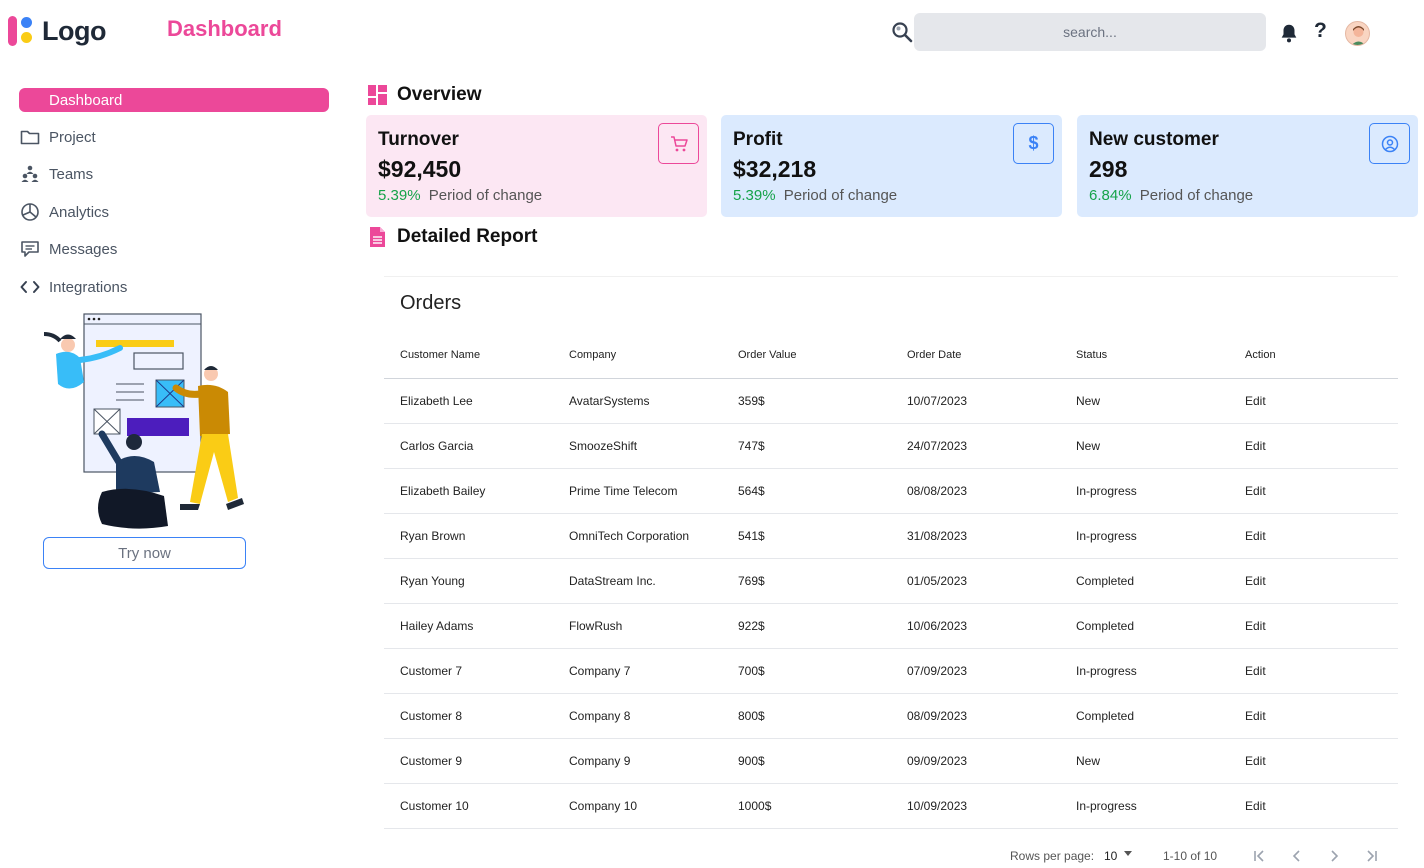 The image size is (1424, 868). Describe the element at coordinates (1128, 853) in the screenshot. I see `chevron-down-icon` at that location.